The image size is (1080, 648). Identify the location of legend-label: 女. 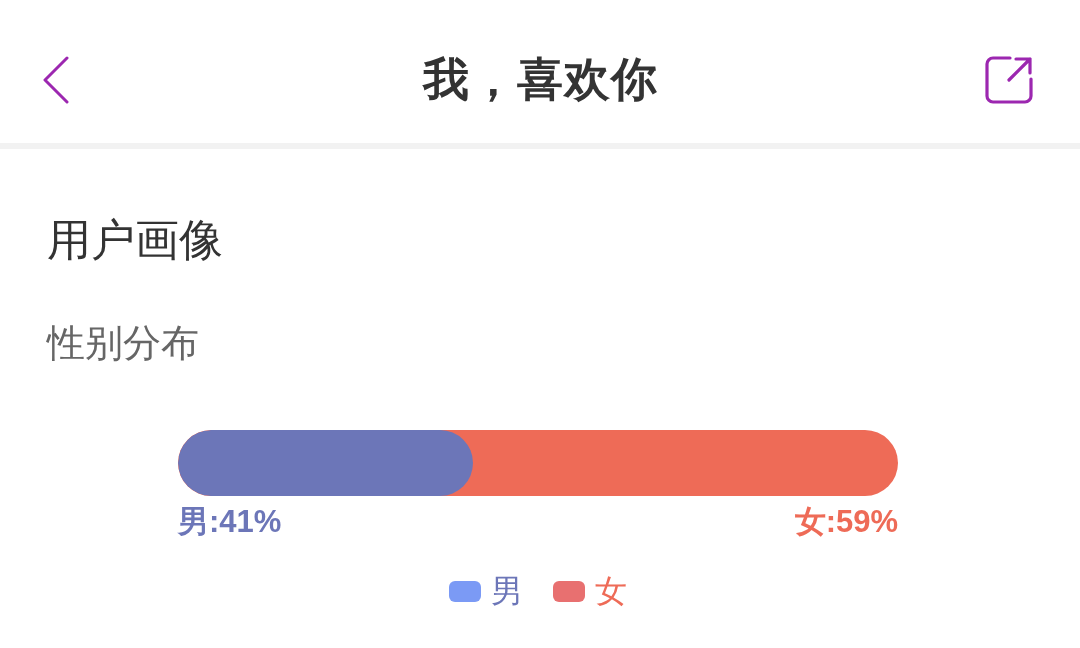
(611, 591).